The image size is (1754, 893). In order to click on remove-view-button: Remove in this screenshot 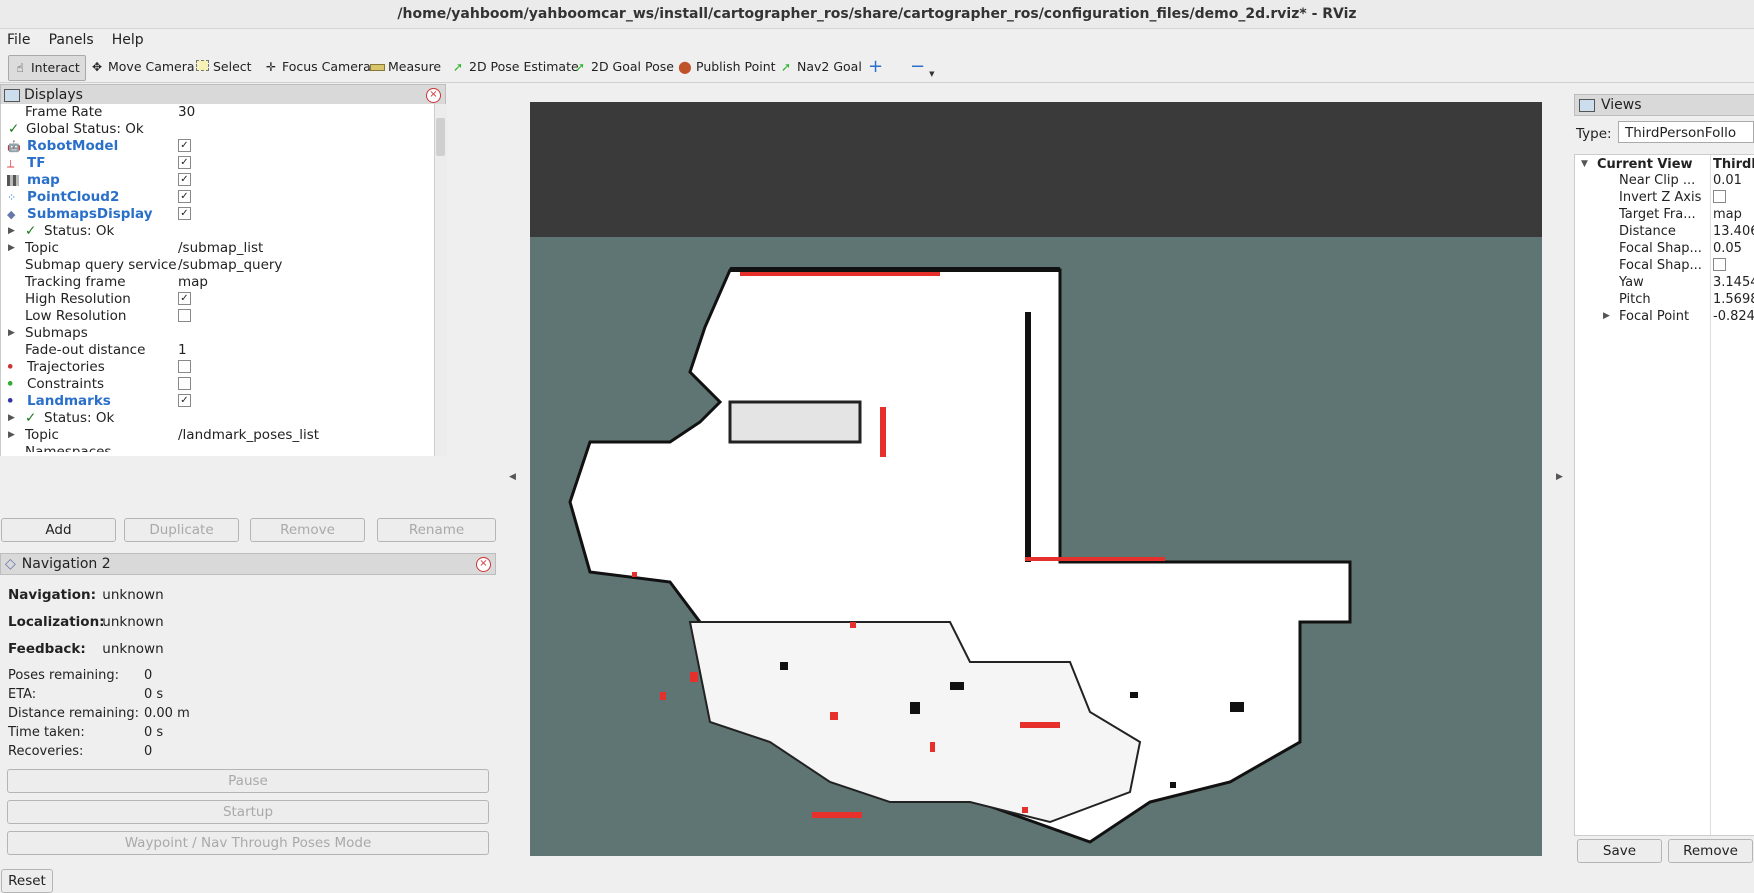, I will do `click(1710, 851)`.